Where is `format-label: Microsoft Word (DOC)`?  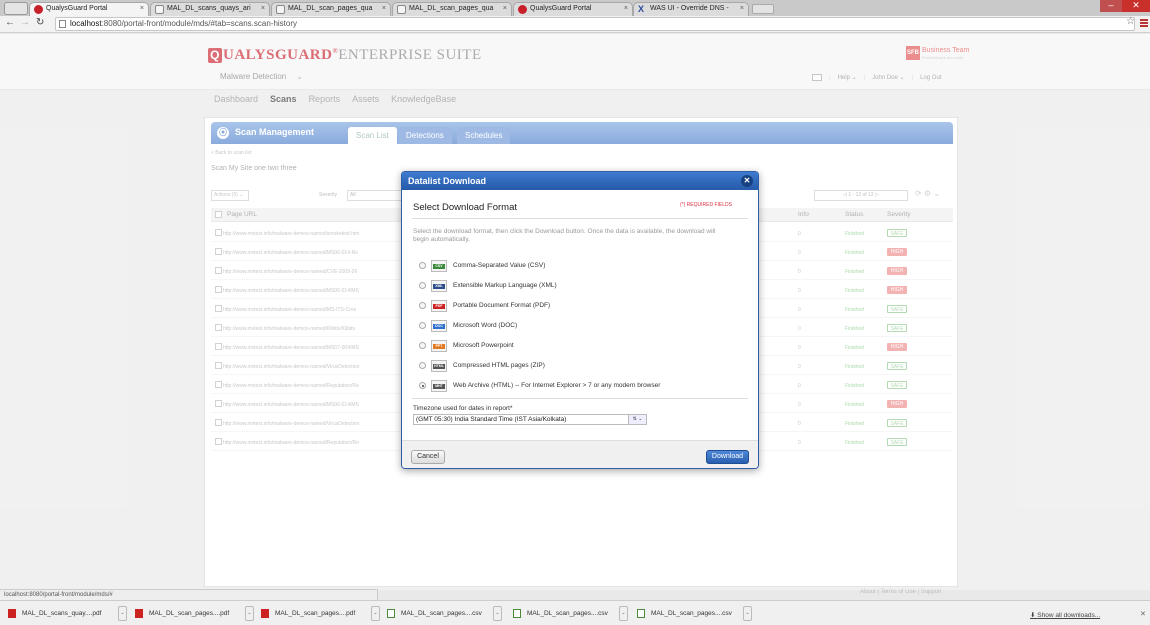 format-label: Microsoft Word (DOC) is located at coordinates (485, 325).